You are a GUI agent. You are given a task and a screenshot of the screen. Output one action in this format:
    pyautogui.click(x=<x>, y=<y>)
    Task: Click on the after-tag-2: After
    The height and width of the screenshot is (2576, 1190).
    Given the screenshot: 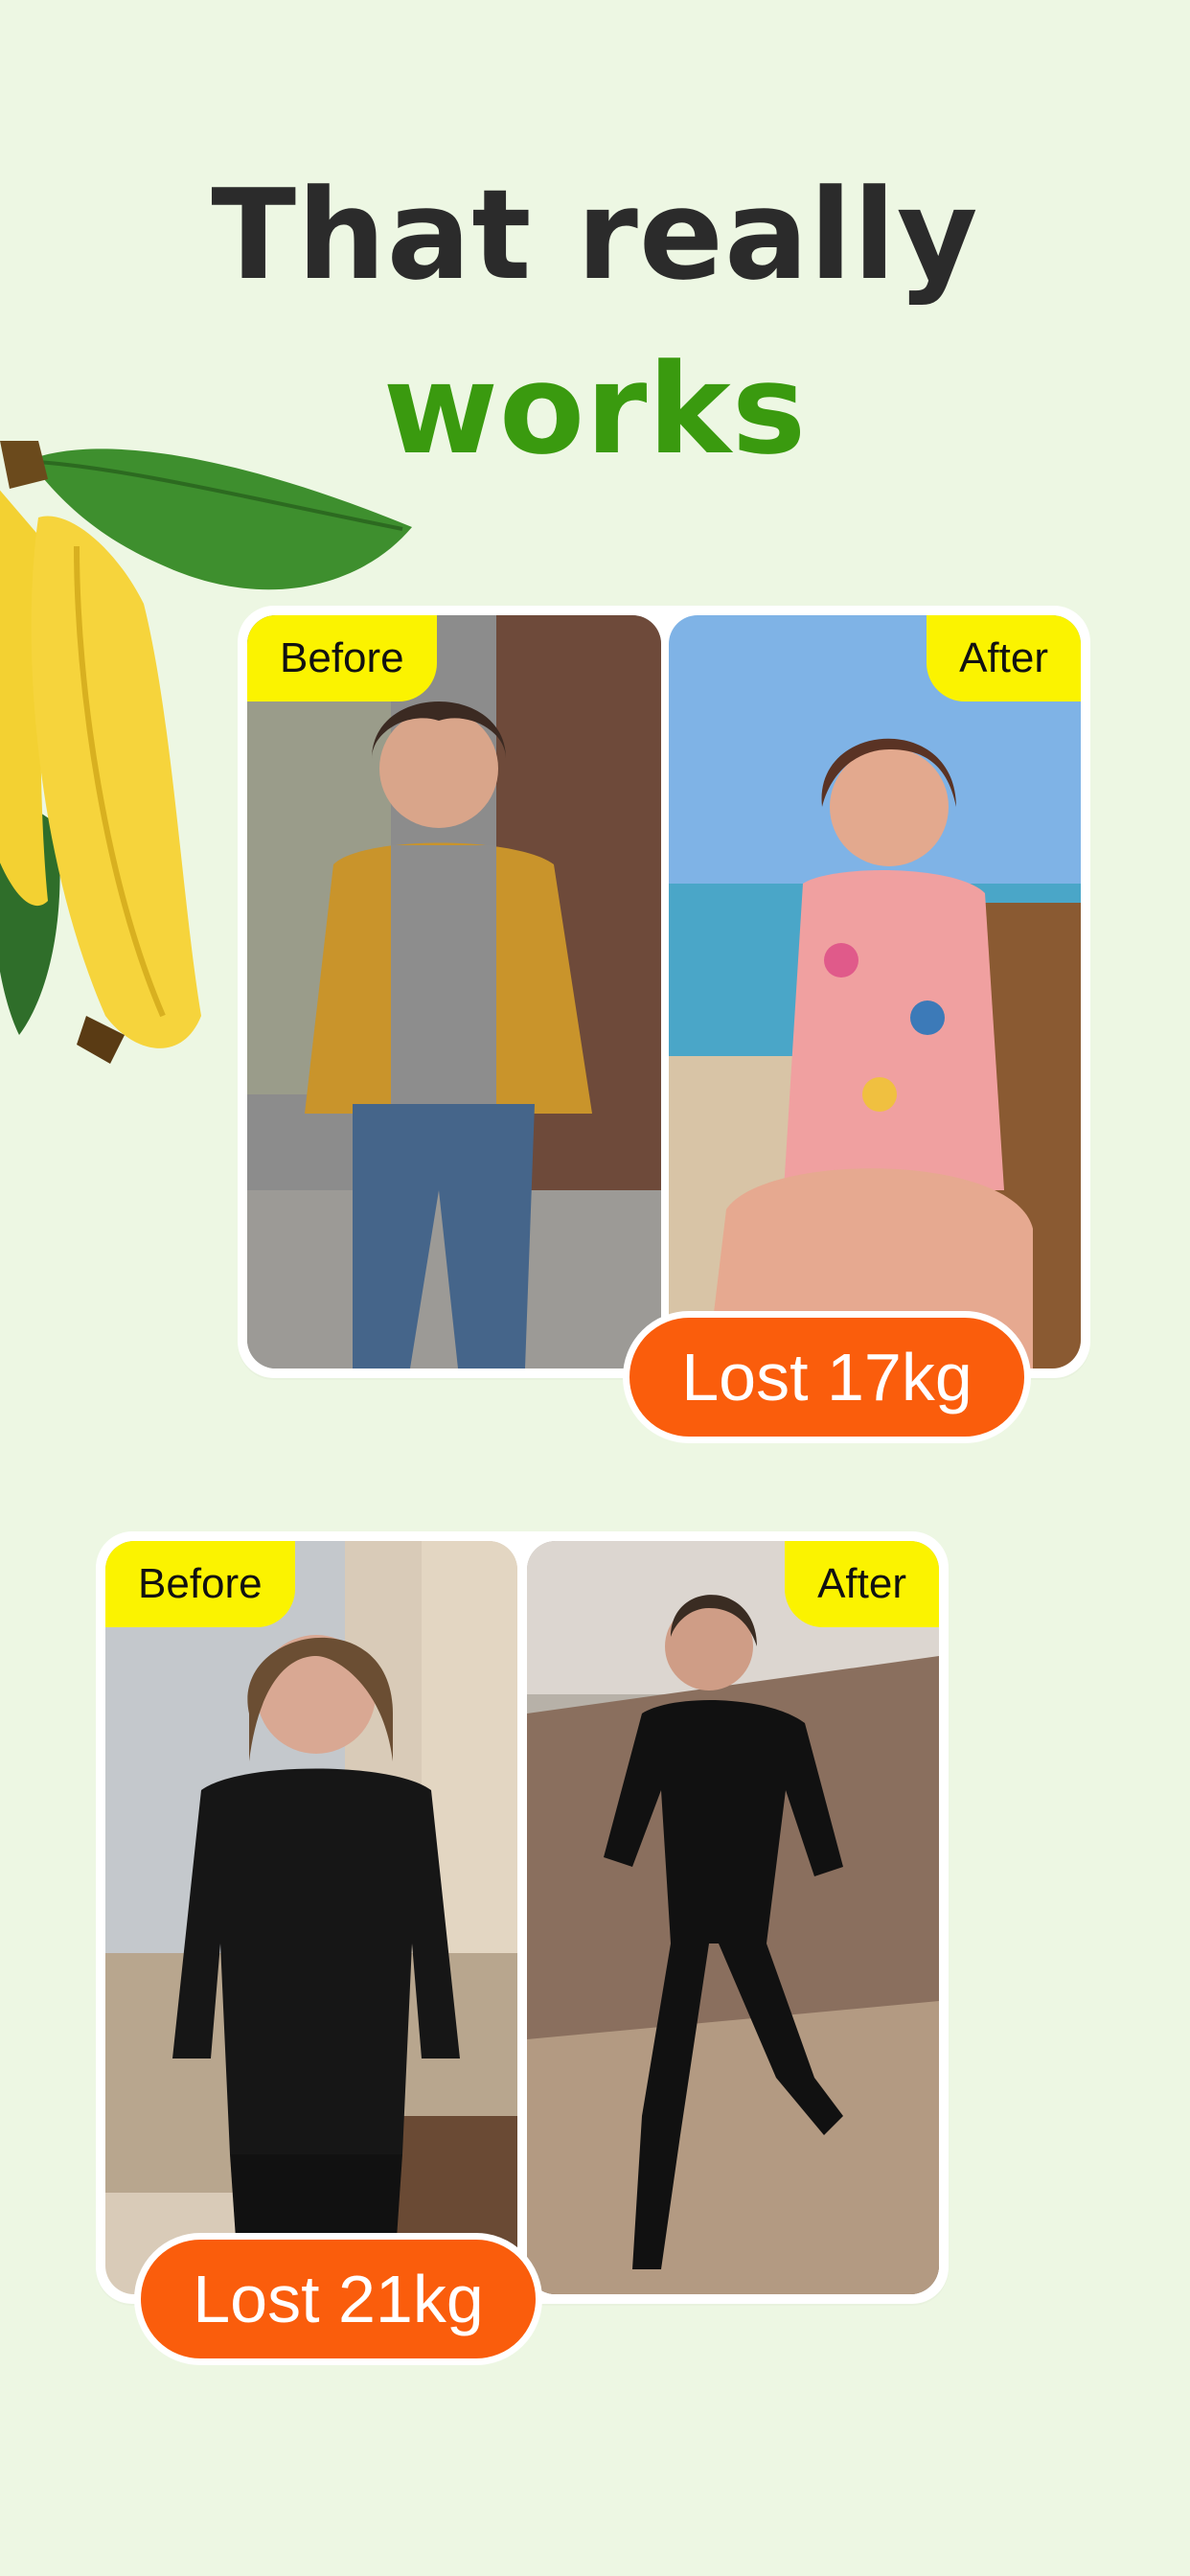 What is the action you would take?
    pyautogui.click(x=862, y=1584)
    